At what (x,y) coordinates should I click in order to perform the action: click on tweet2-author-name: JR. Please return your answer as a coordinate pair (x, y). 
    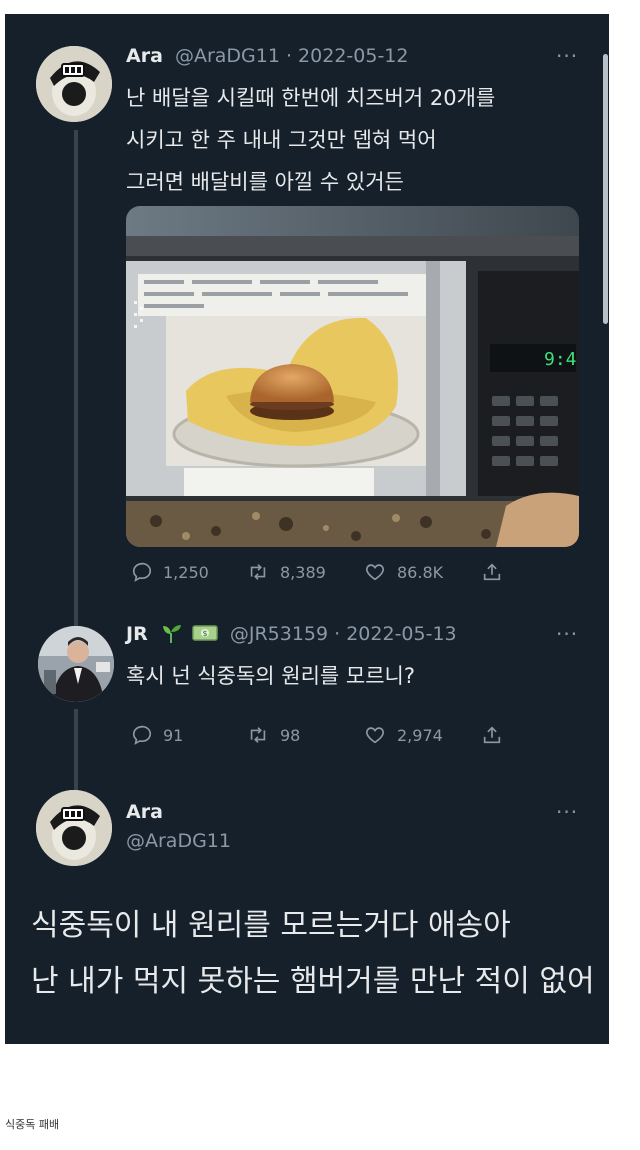
    Looking at the image, I should click on (137, 634).